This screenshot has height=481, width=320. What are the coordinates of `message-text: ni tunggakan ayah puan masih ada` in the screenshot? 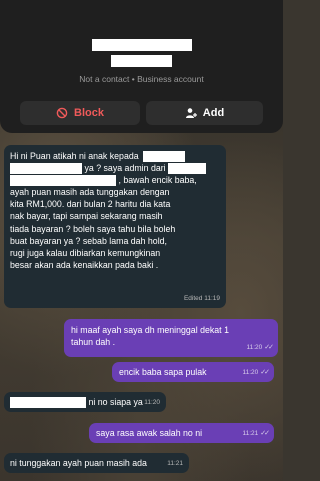 It's located at (78, 463).